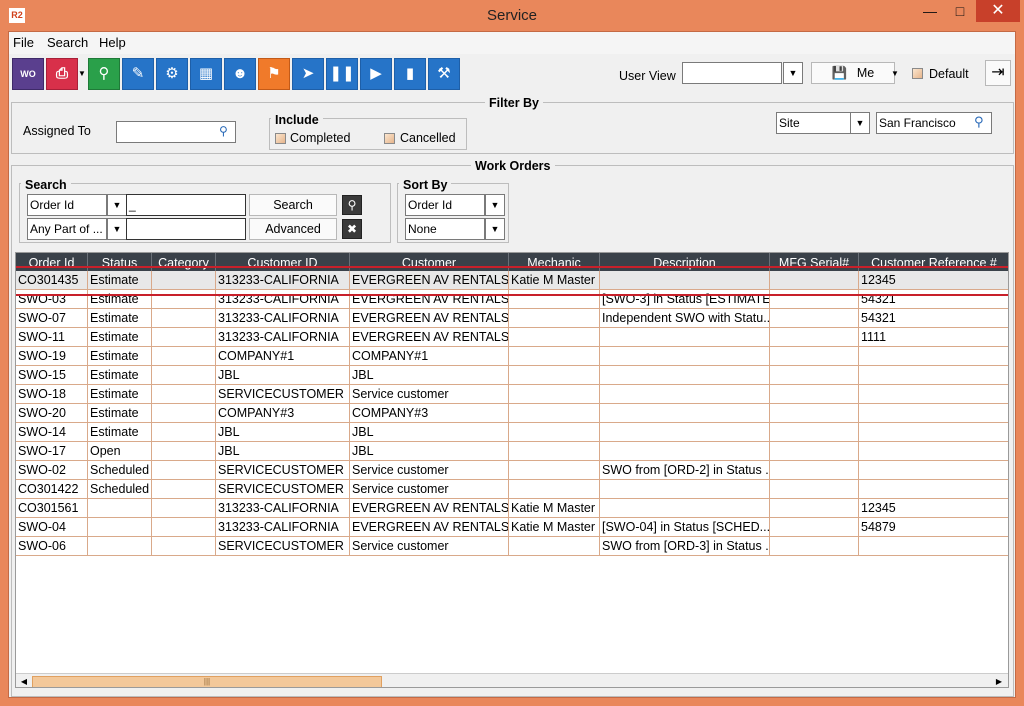  What do you see at coordinates (62, 74) in the screenshot?
I see `printer-icon: ⎙` at bounding box center [62, 74].